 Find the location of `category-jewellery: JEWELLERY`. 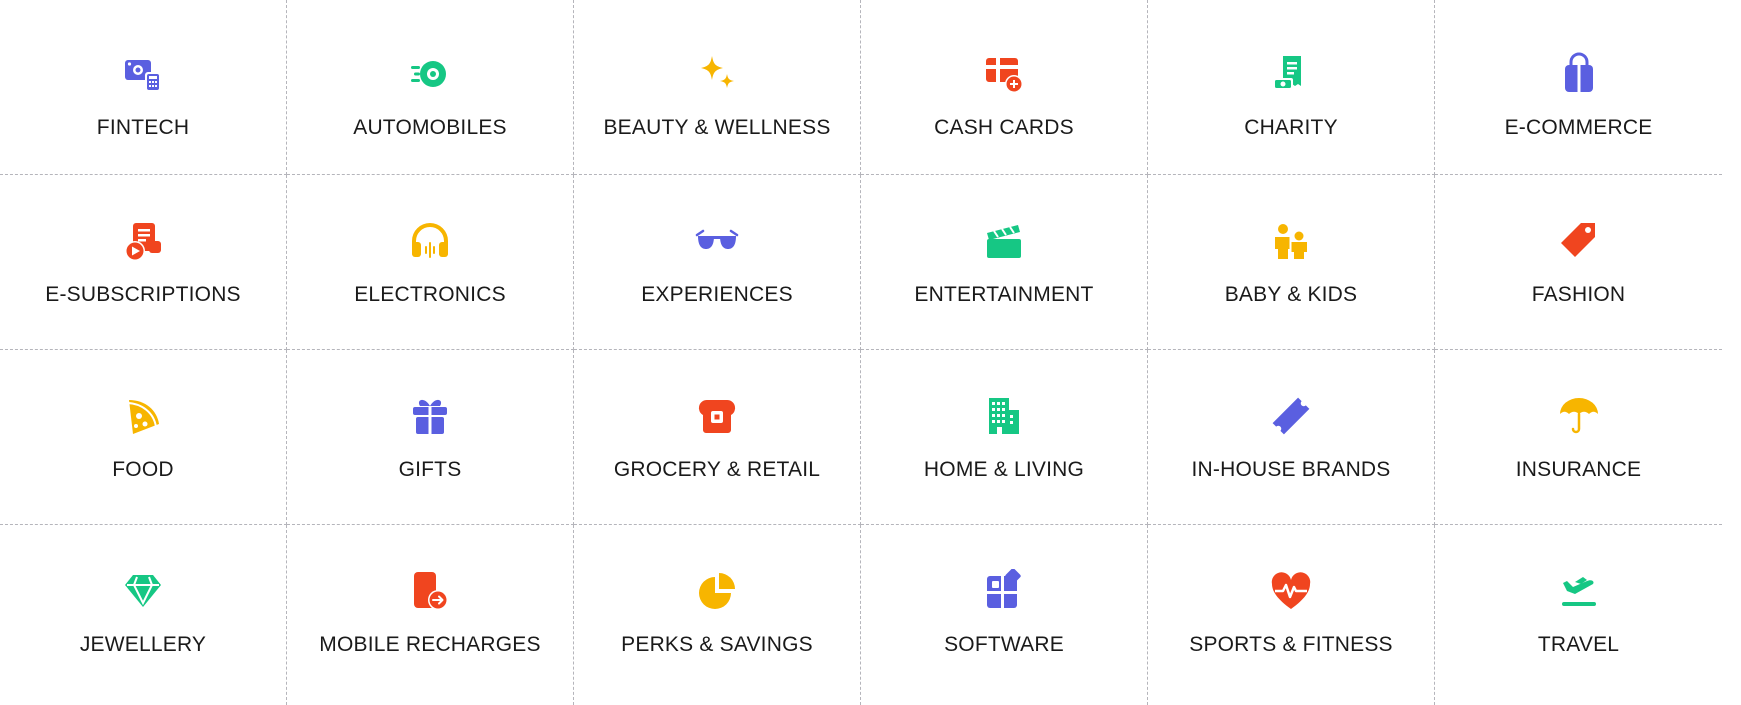

category-jewellery: JEWELLERY is located at coordinates (143, 615).